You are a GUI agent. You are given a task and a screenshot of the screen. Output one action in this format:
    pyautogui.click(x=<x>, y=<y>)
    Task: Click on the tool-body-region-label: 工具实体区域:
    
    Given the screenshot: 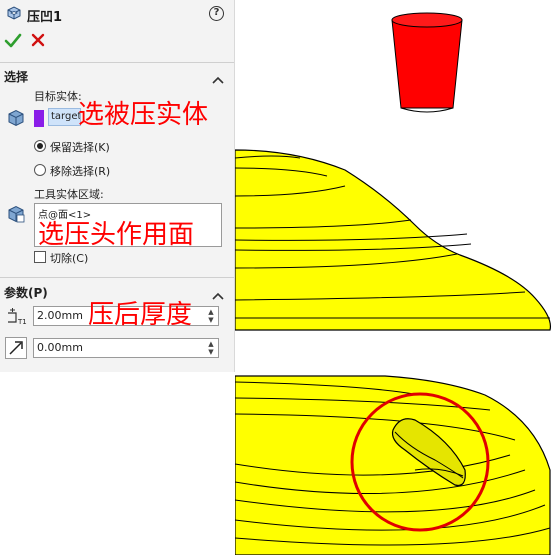 What is the action you would take?
    pyautogui.click(x=69, y=194)
    